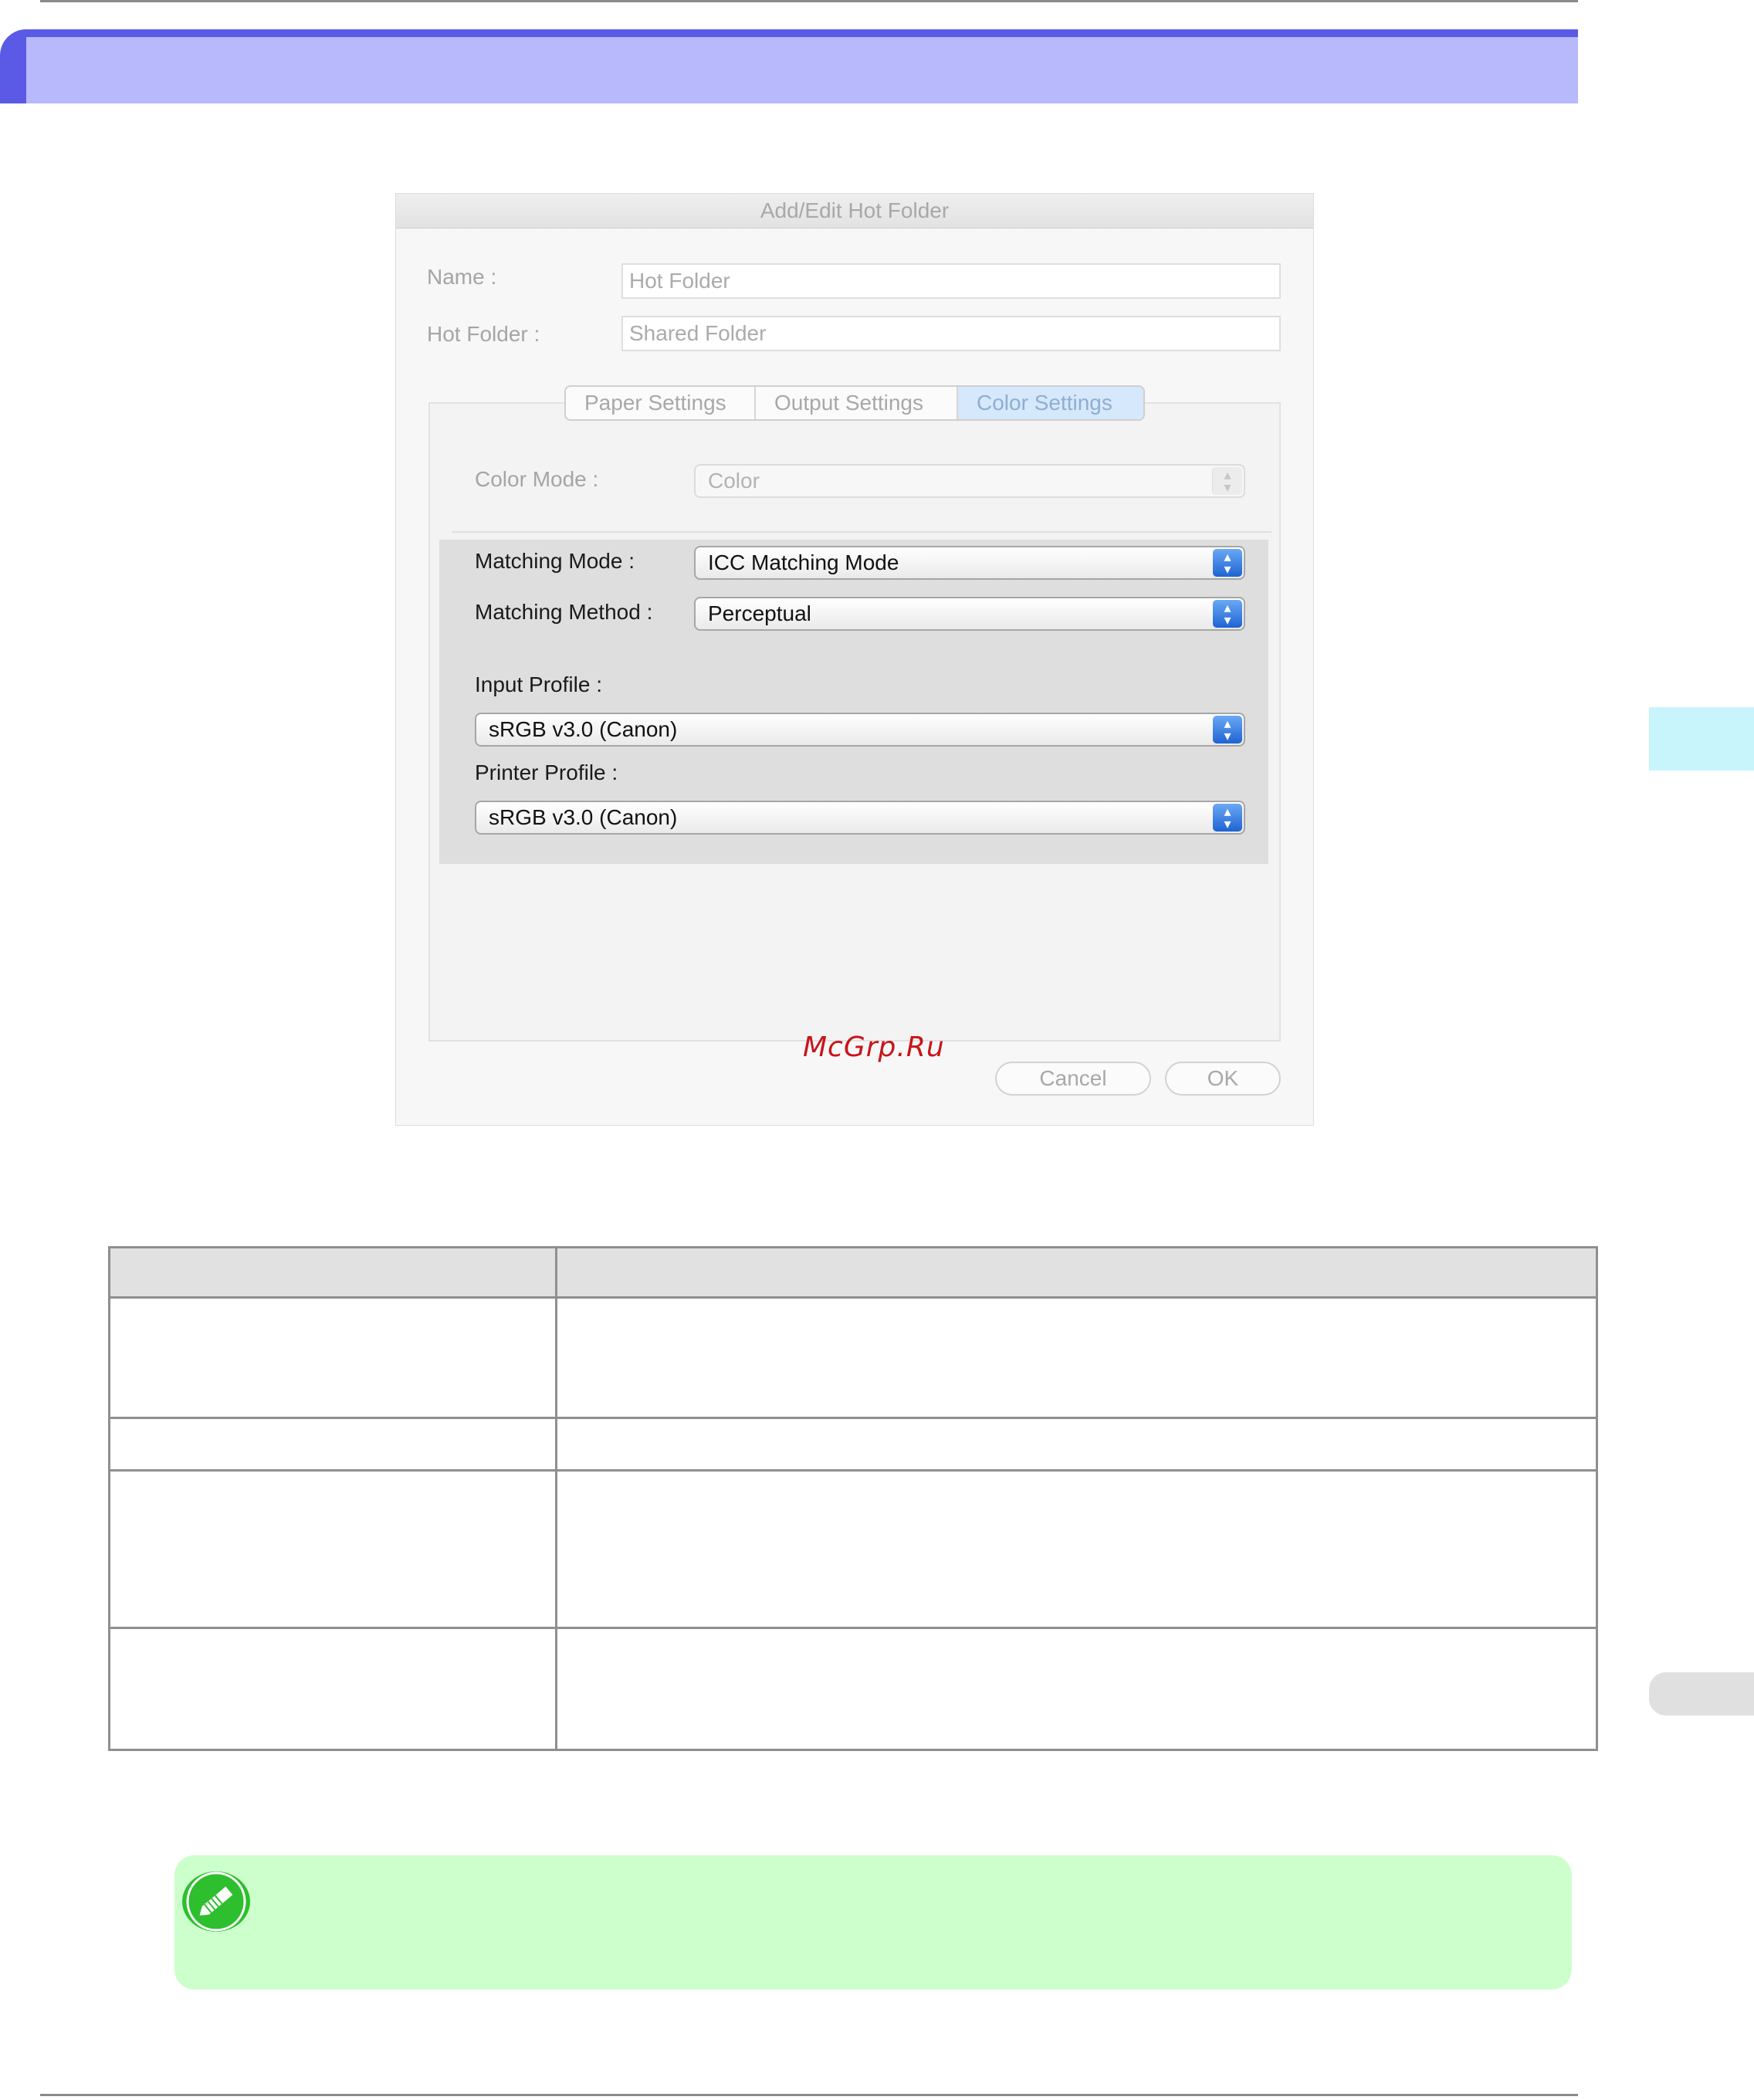  What do you see at coordinates (1223, 1079) in the screenshot?
I see `ok-button: OK` at bounding box center [1223, 1079].